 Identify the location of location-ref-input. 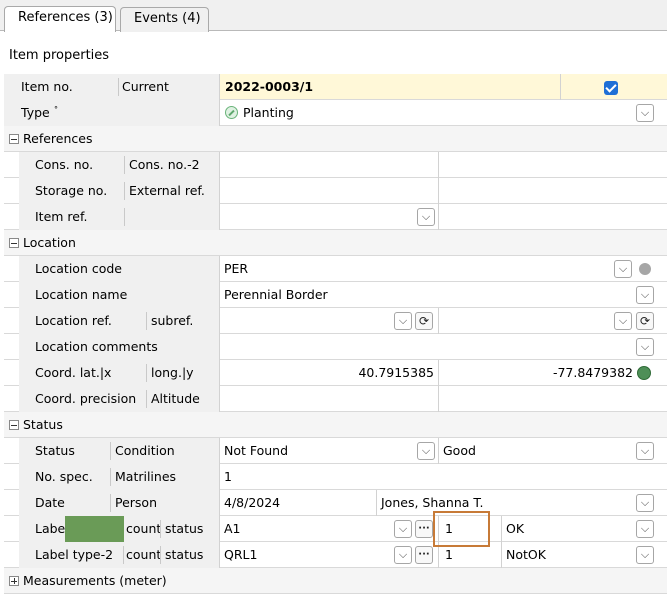
(305, 321).